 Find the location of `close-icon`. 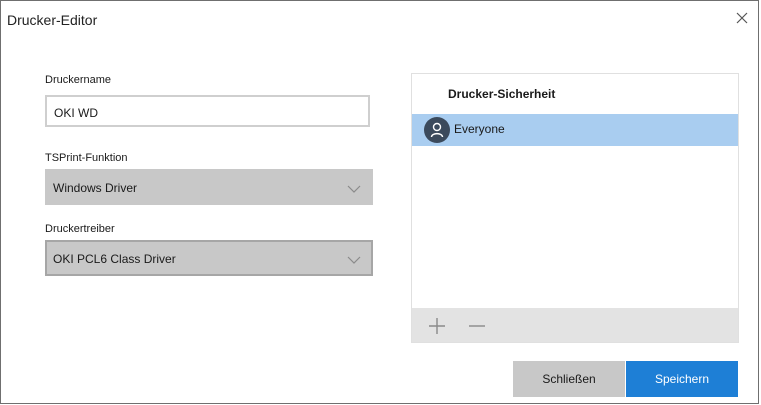

close-icon is located at coordinates (742, 18).